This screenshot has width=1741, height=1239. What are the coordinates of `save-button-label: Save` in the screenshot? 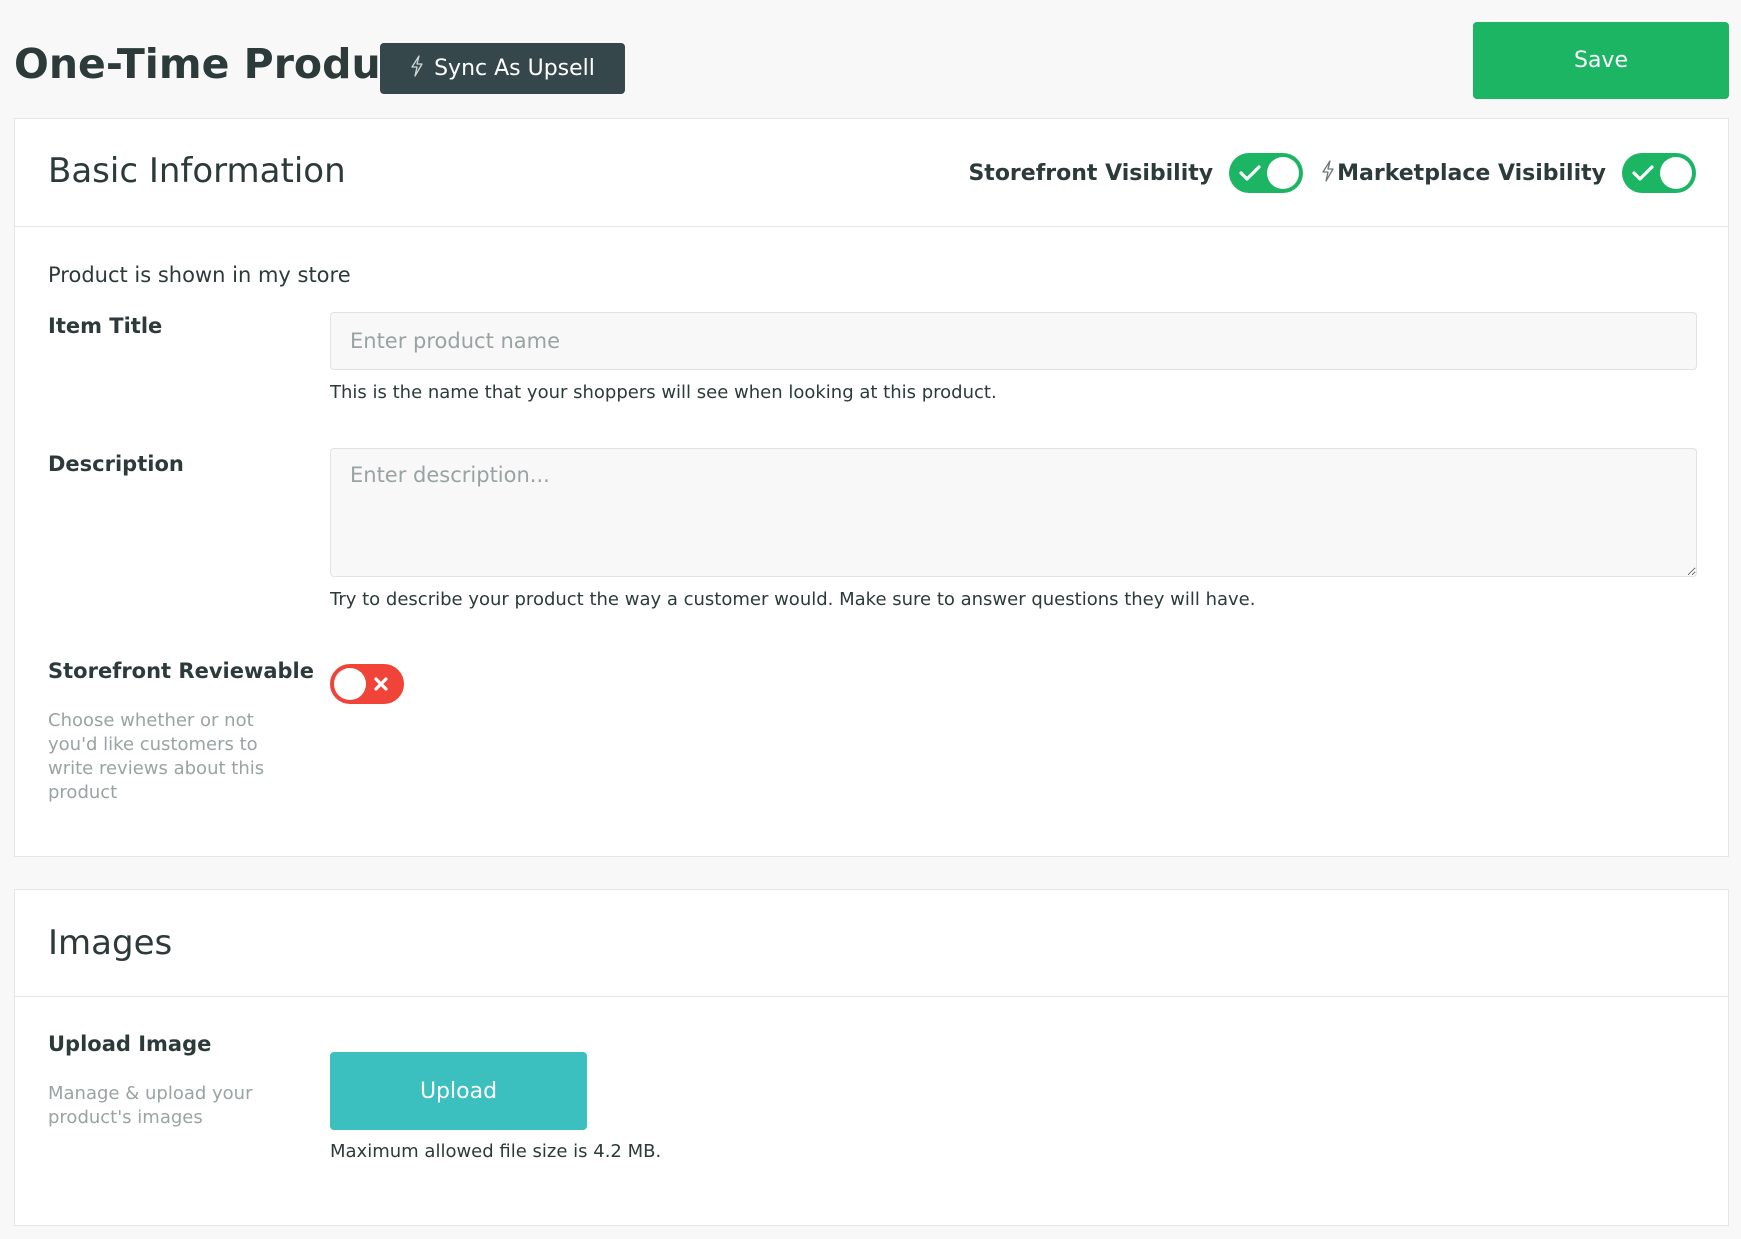 It's located at (1600, 60).